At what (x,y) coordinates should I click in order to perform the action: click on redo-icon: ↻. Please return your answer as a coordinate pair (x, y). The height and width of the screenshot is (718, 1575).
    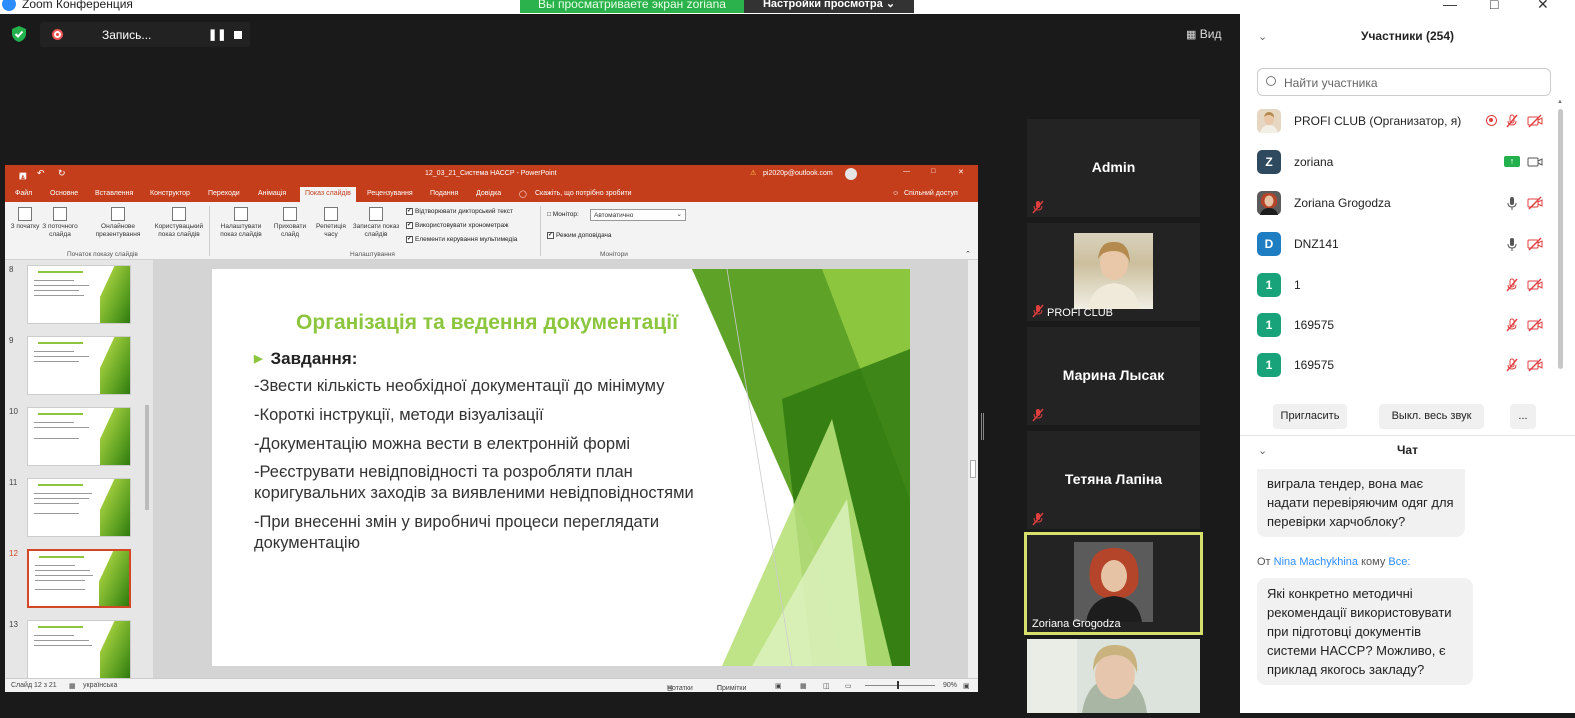
    Looking at the image, I should click on (62, 173).